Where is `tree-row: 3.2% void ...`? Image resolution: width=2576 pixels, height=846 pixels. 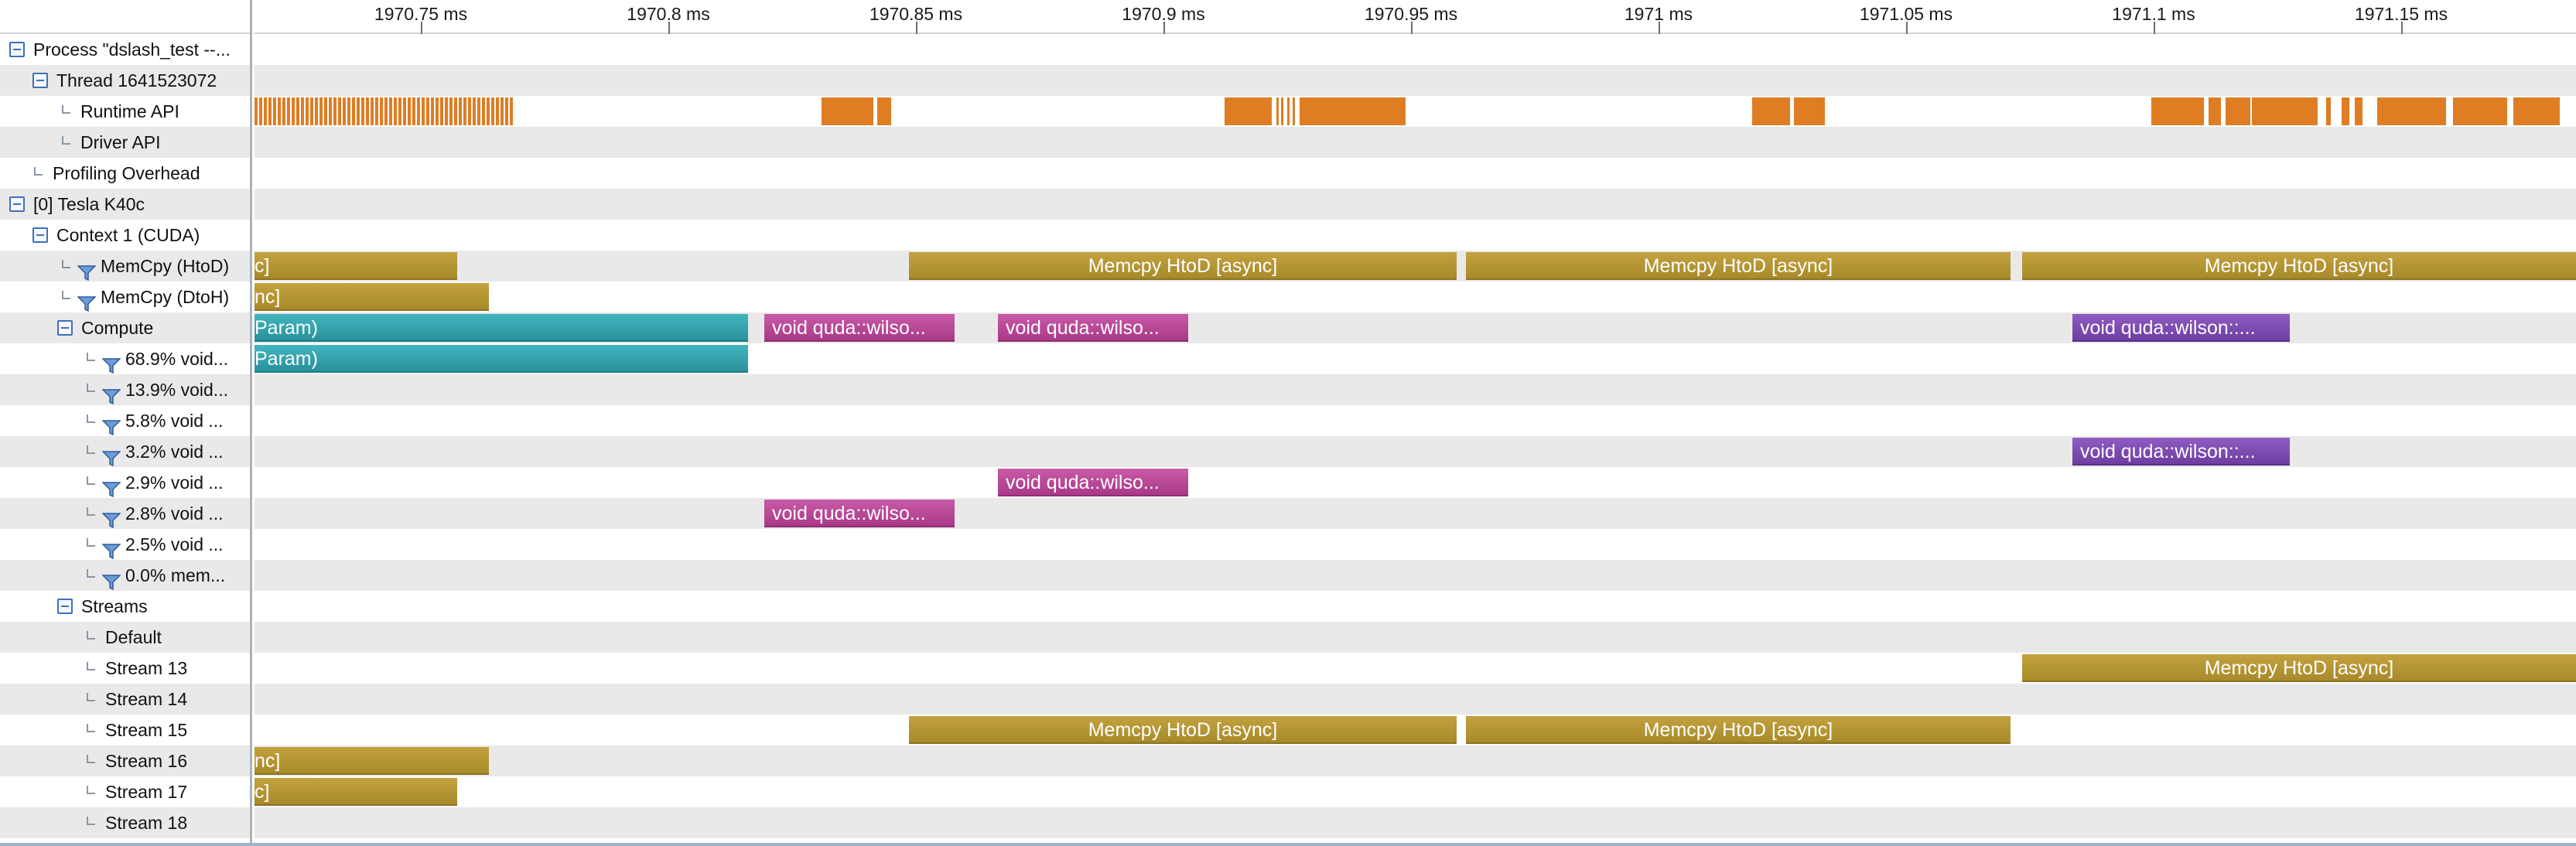
tree-row: 3.2% void ... is located at coordinates (125, 451).